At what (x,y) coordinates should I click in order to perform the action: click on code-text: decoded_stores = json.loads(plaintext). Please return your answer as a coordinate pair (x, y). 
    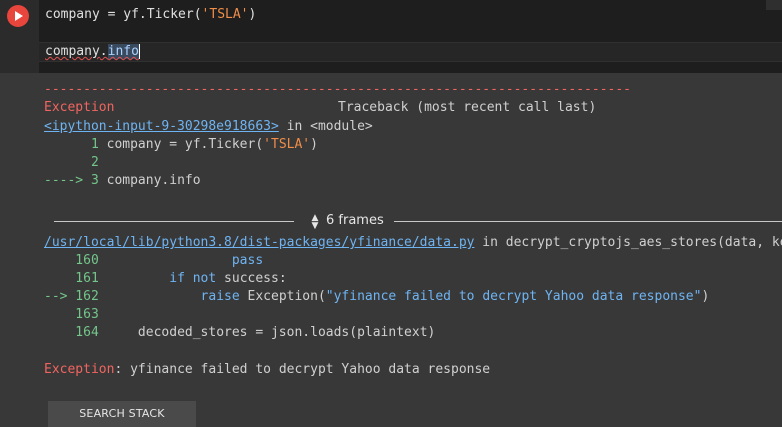
    Looking at the image, I should click on (267, 332).